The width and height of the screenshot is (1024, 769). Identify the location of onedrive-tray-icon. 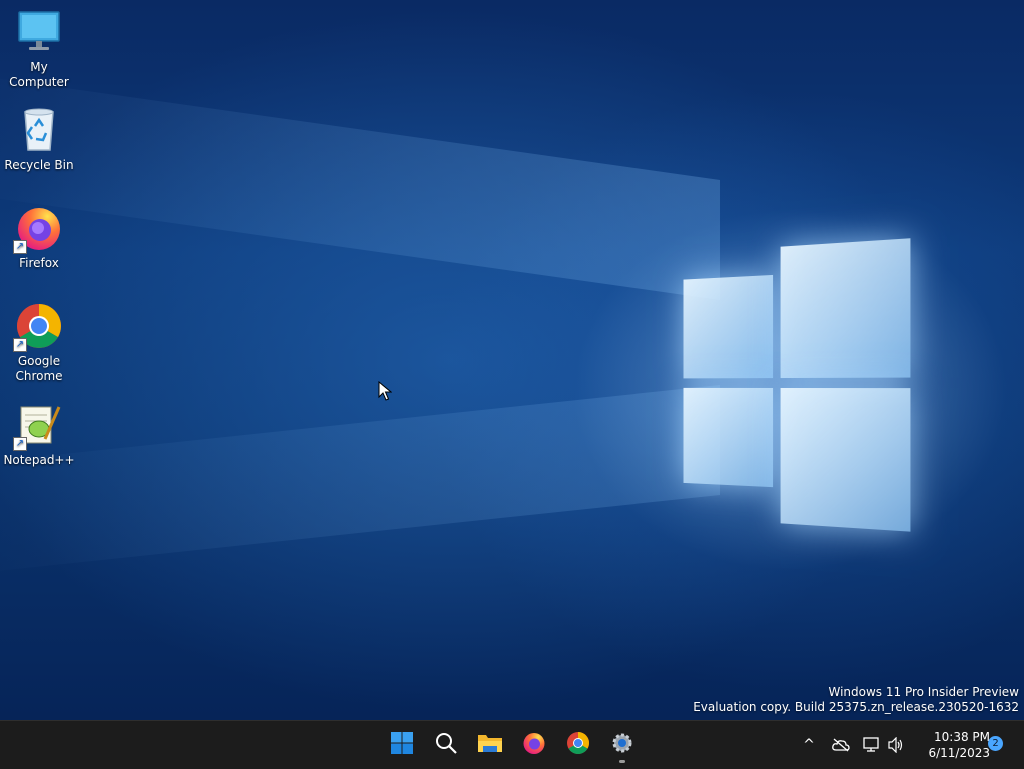
(841, 745).